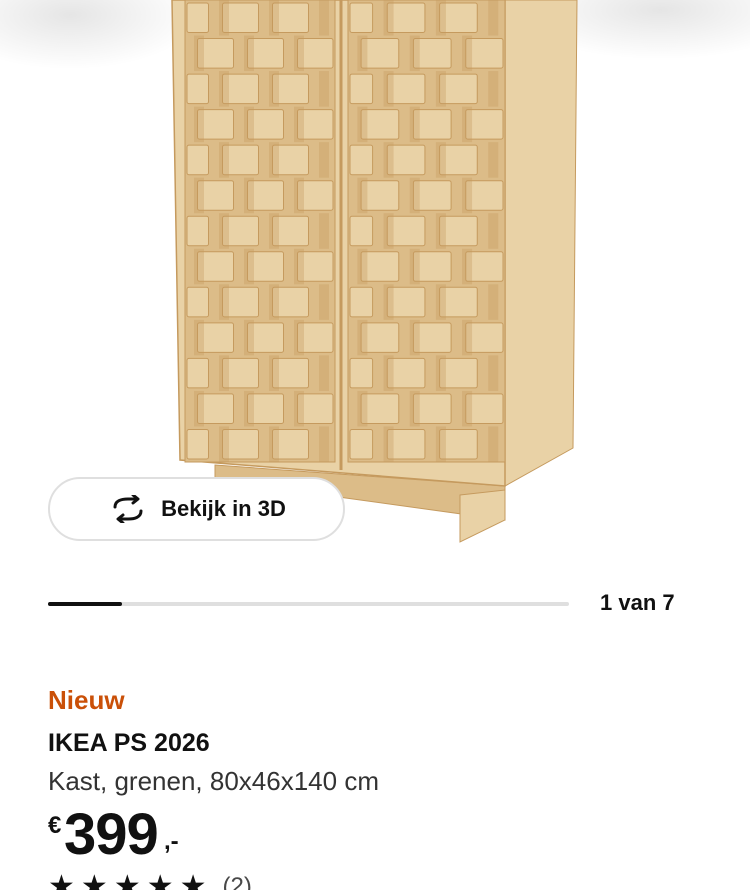 The width and height of the screenshot is (750, 890). Describe the element at coordinates (237, 881) in the screenshot. I see `rating-count: (2)` at that location.